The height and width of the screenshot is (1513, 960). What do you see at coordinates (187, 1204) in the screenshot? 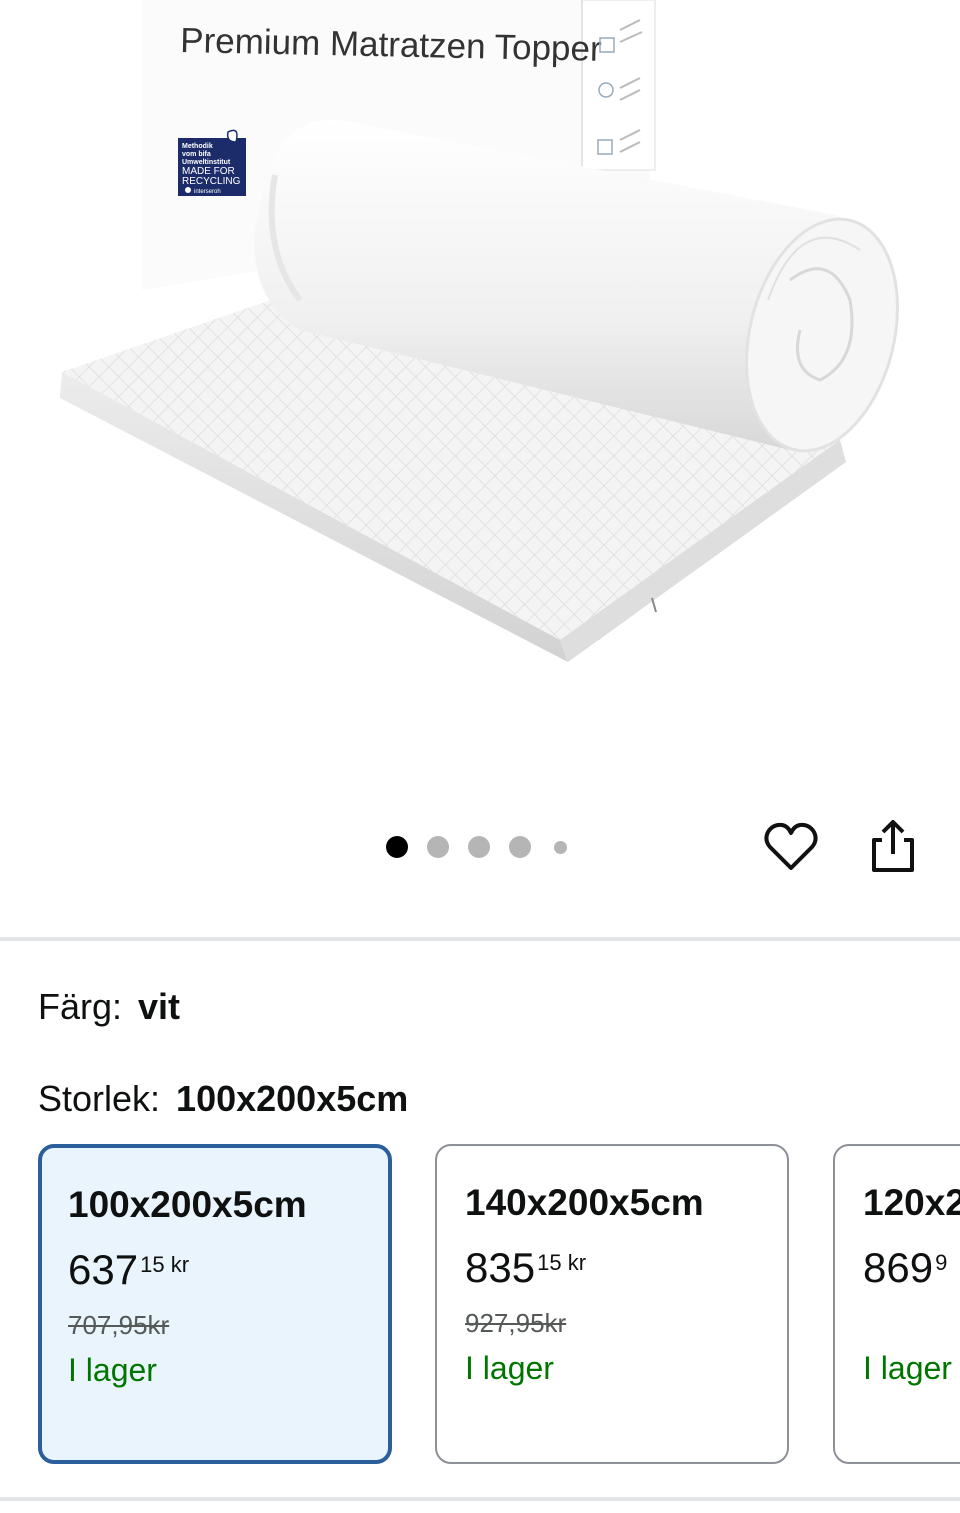
I see `option-size: 100x200x5cm` at bounding box center [187, 1204].